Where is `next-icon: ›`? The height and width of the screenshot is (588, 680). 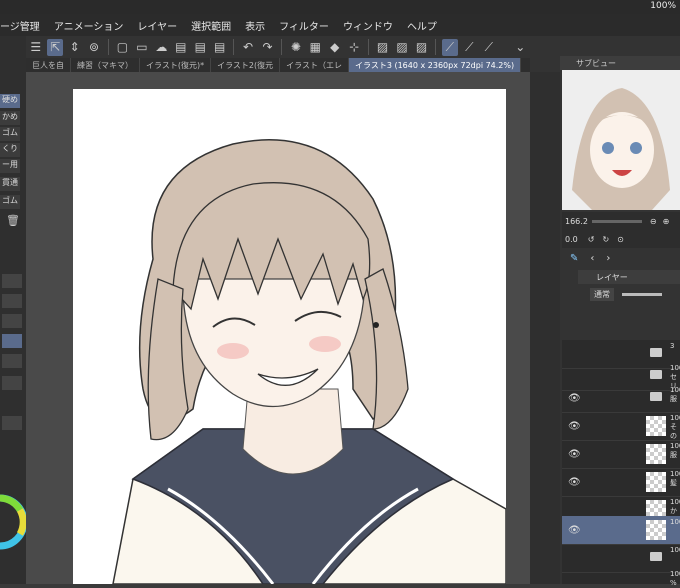 next-icon: › is located at coordinates (608, 258).